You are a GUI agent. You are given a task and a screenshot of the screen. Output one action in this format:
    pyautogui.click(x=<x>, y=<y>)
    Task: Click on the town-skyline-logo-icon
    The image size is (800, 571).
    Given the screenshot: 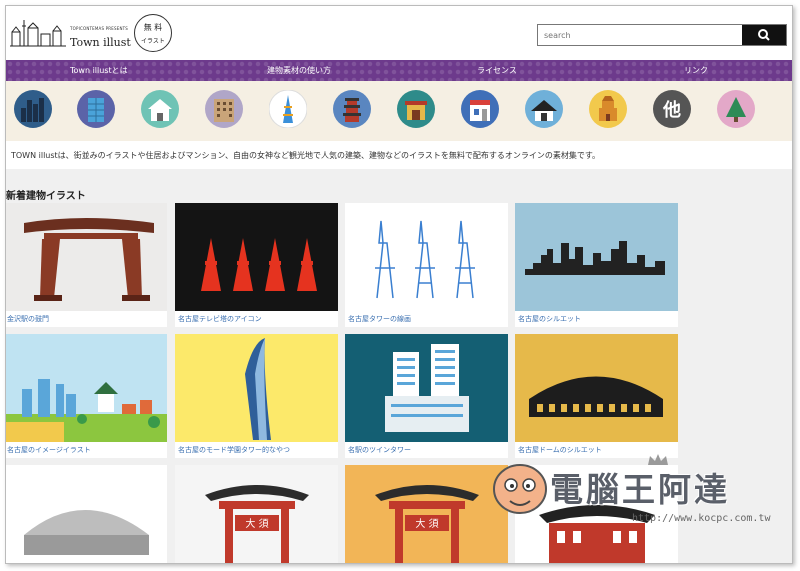 What is the action you would take?
    pyautogui.click(x=38, y=33)
    